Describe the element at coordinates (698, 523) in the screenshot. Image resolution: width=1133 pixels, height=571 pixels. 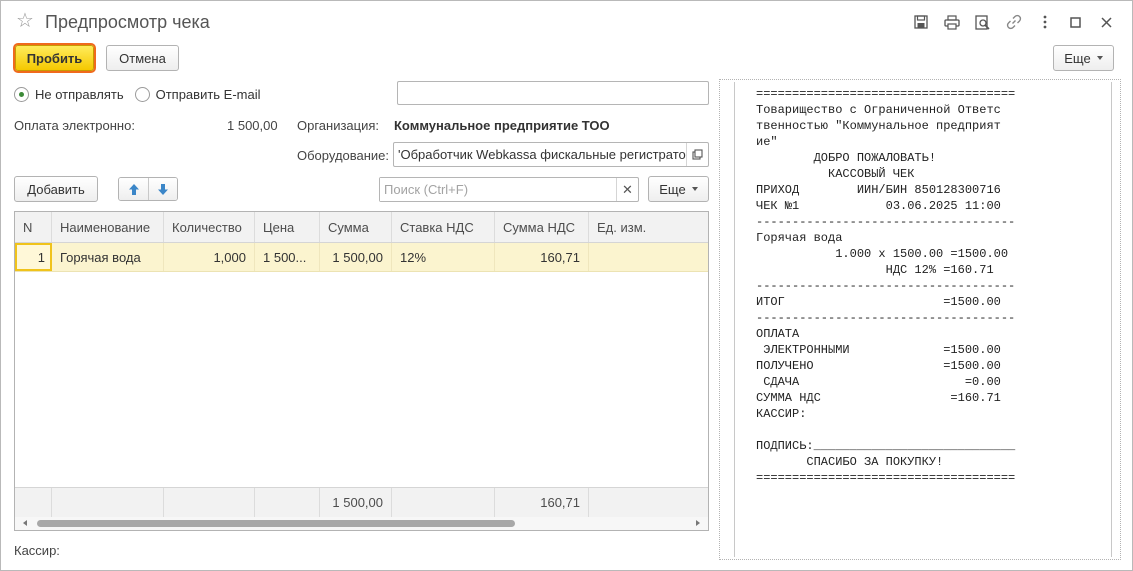
I see `scroll-right-icon` at that location.